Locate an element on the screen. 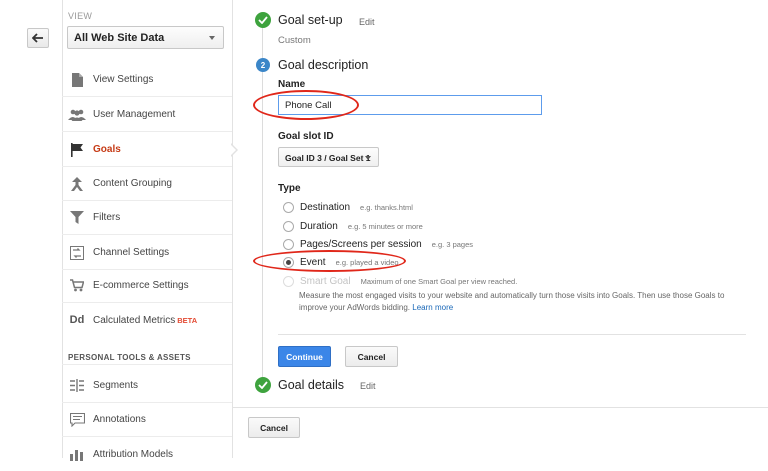 This screenshot has width=768, height=471. cart-icon is located at coordinates (77, 286).